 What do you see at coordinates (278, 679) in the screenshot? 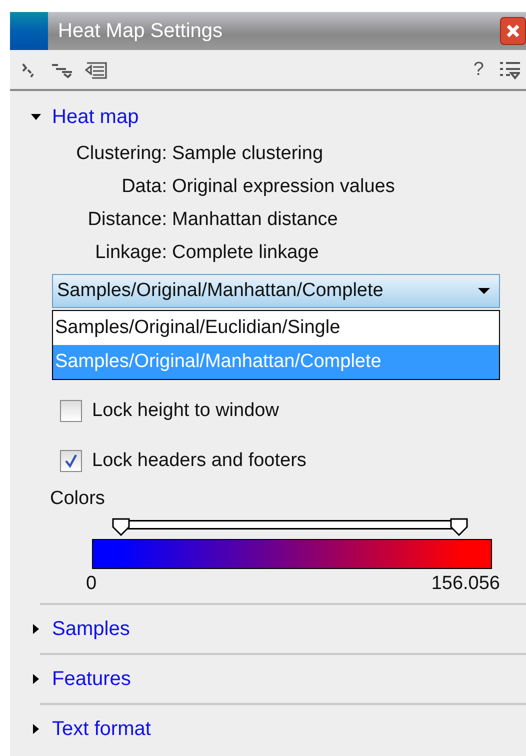
I see `section-header: Features` at bounding box center [278, 679].